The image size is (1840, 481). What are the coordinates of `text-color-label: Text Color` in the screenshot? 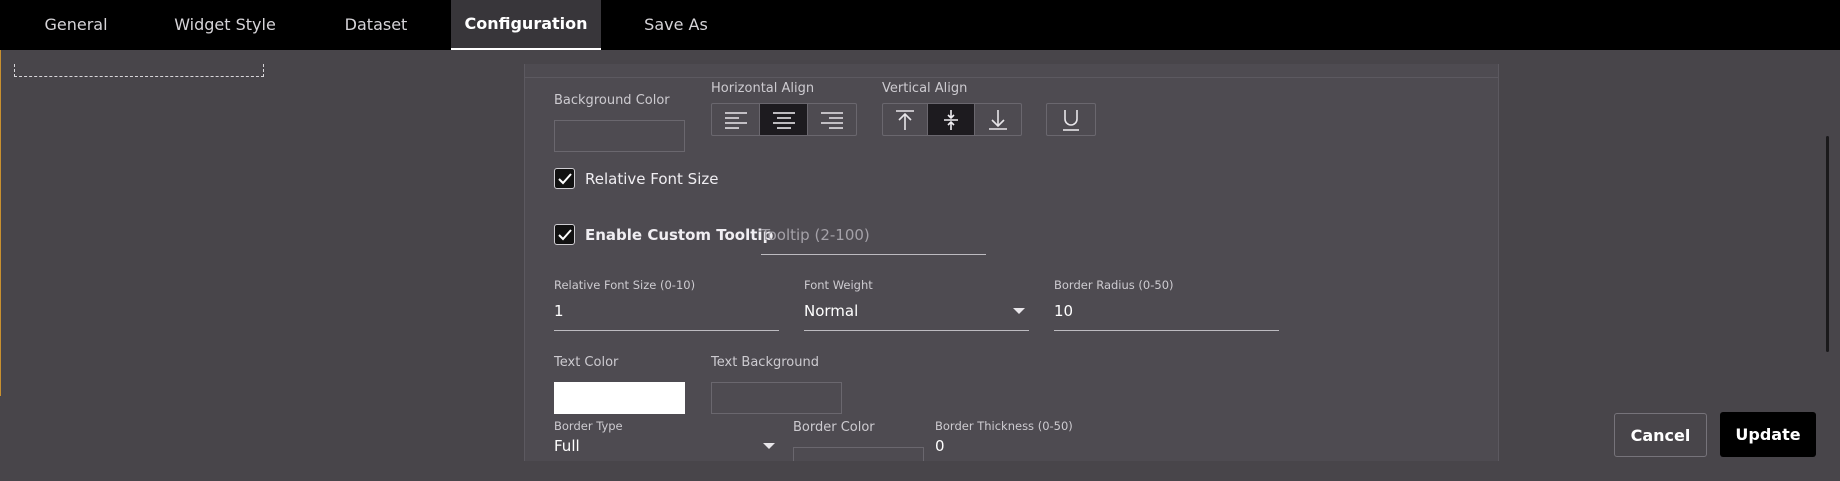 It's located at (586, 362).